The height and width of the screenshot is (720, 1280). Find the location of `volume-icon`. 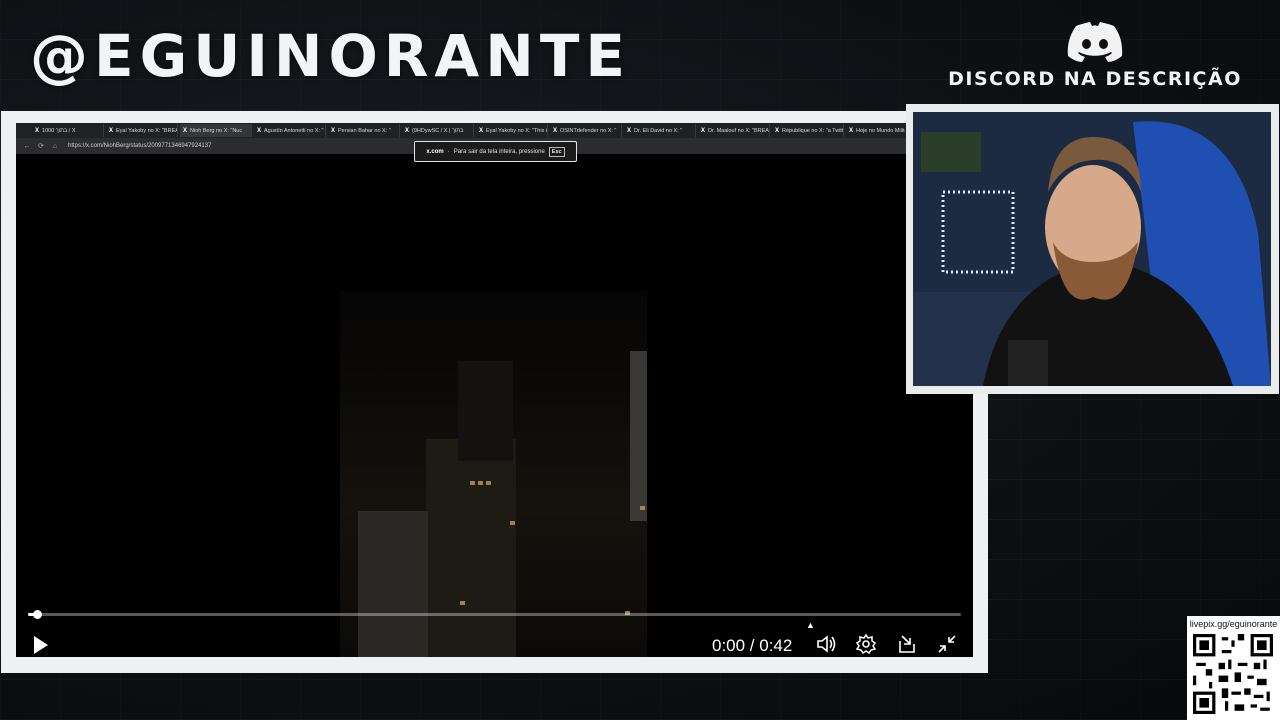

volume-icon is located at coordinates (826, 644).